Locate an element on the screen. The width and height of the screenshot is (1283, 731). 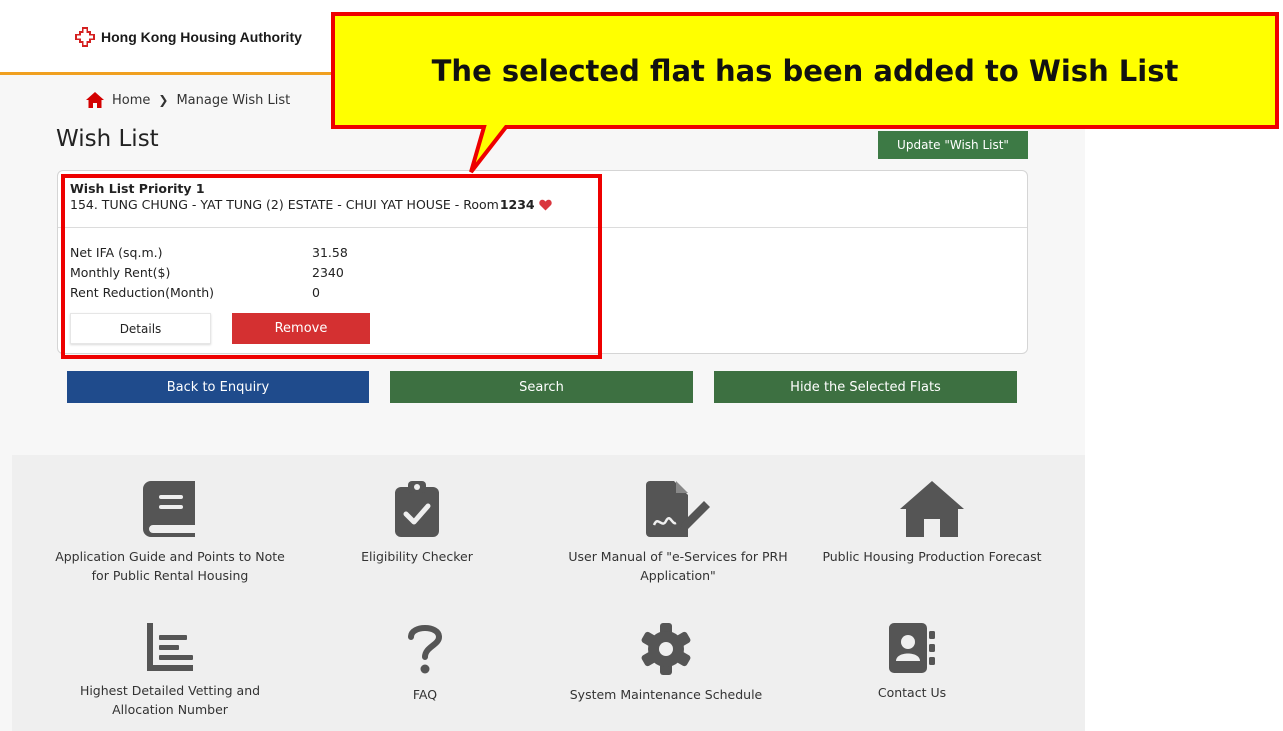
footer-tile-label: Contact Us is located at coordinates (912, 692).